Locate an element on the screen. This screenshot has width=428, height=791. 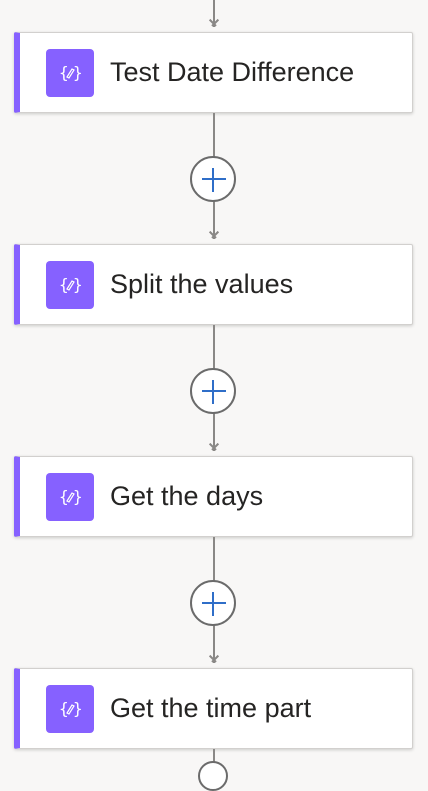
flow-step-card: { } Get the time part is located at coordinates (213, 708).